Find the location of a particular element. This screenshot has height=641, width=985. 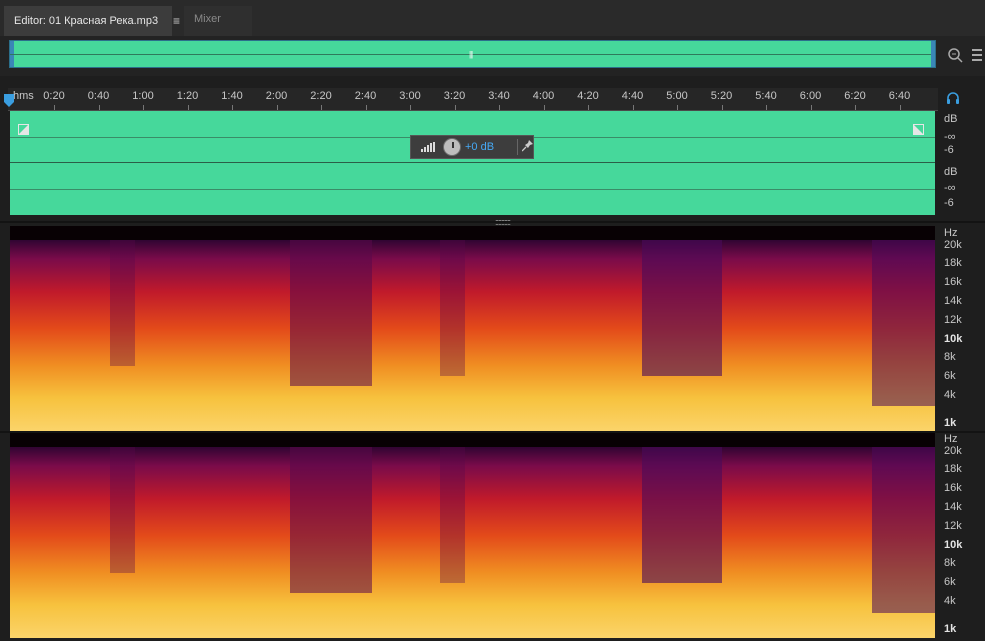

hud-gain-control: +0 dB is located at coordinates (472, 147).